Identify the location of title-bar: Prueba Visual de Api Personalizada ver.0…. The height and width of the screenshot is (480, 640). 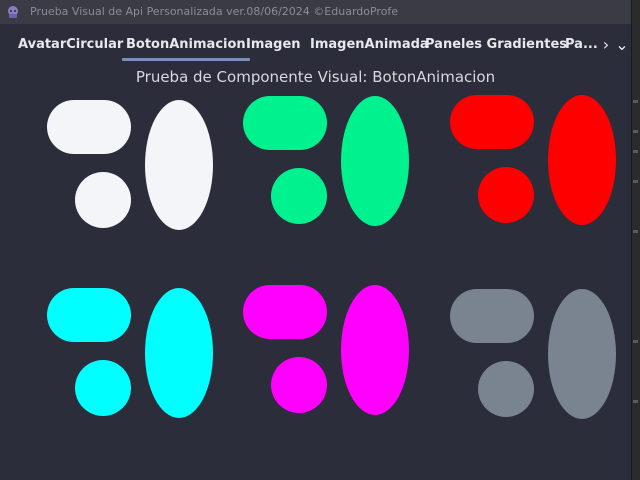
(315, 12).